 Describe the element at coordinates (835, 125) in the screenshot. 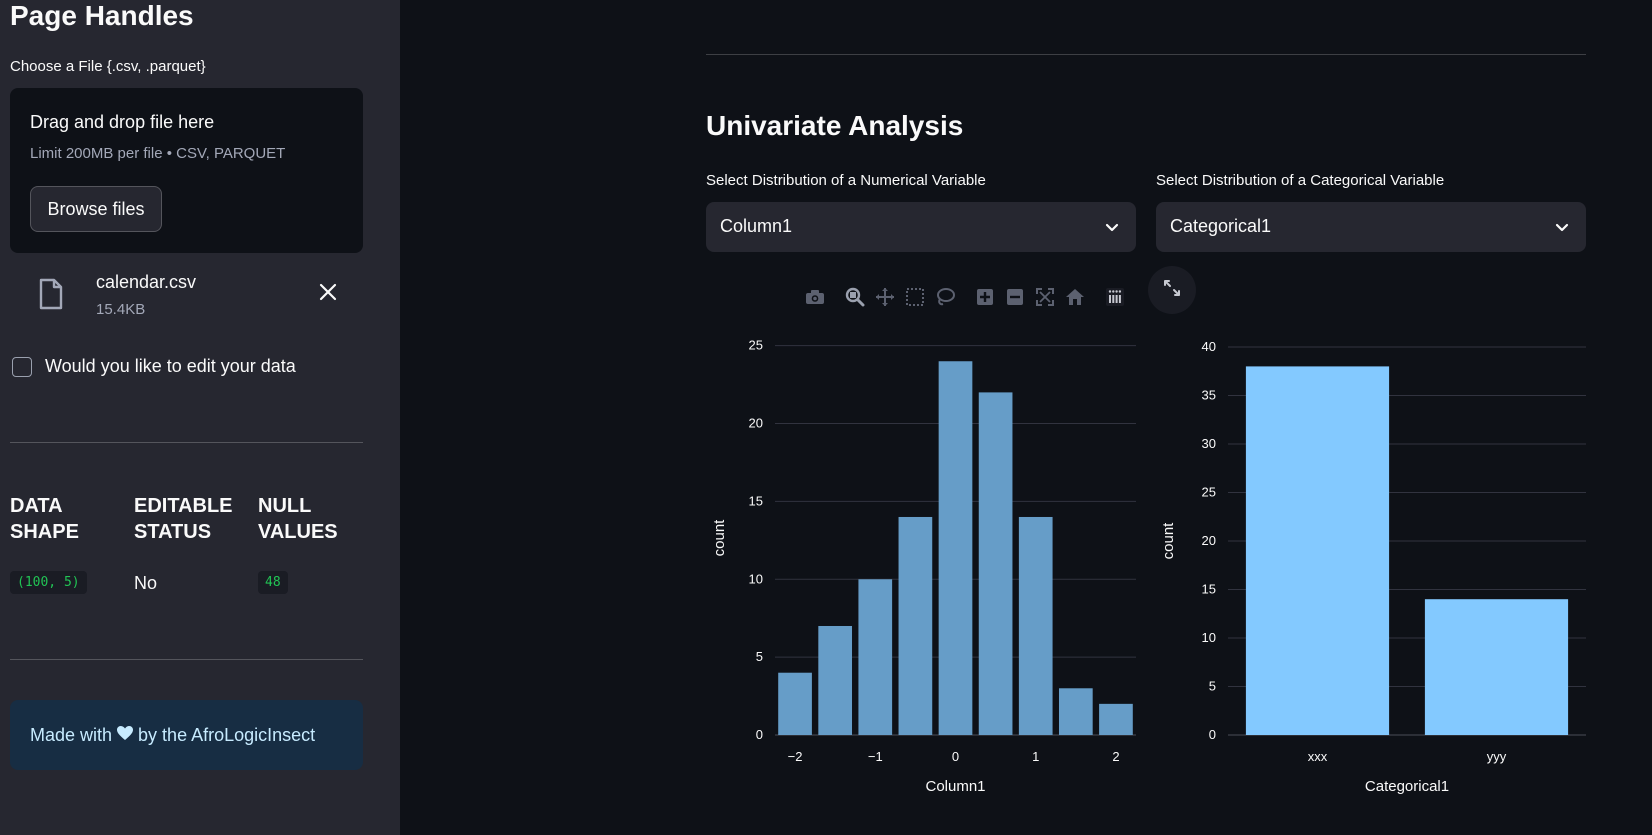

I see `section-title: Univariate Analysis` at that location.